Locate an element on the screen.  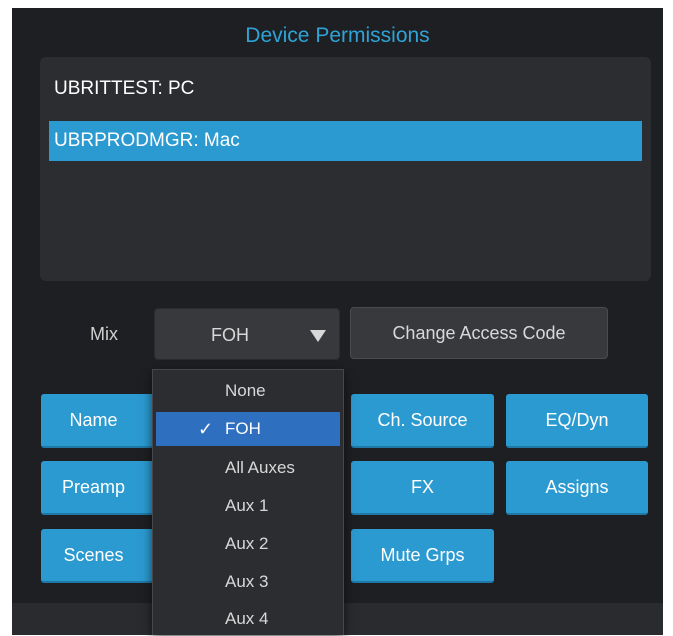
mix-label: Mix is located at coordinates (104, 334).